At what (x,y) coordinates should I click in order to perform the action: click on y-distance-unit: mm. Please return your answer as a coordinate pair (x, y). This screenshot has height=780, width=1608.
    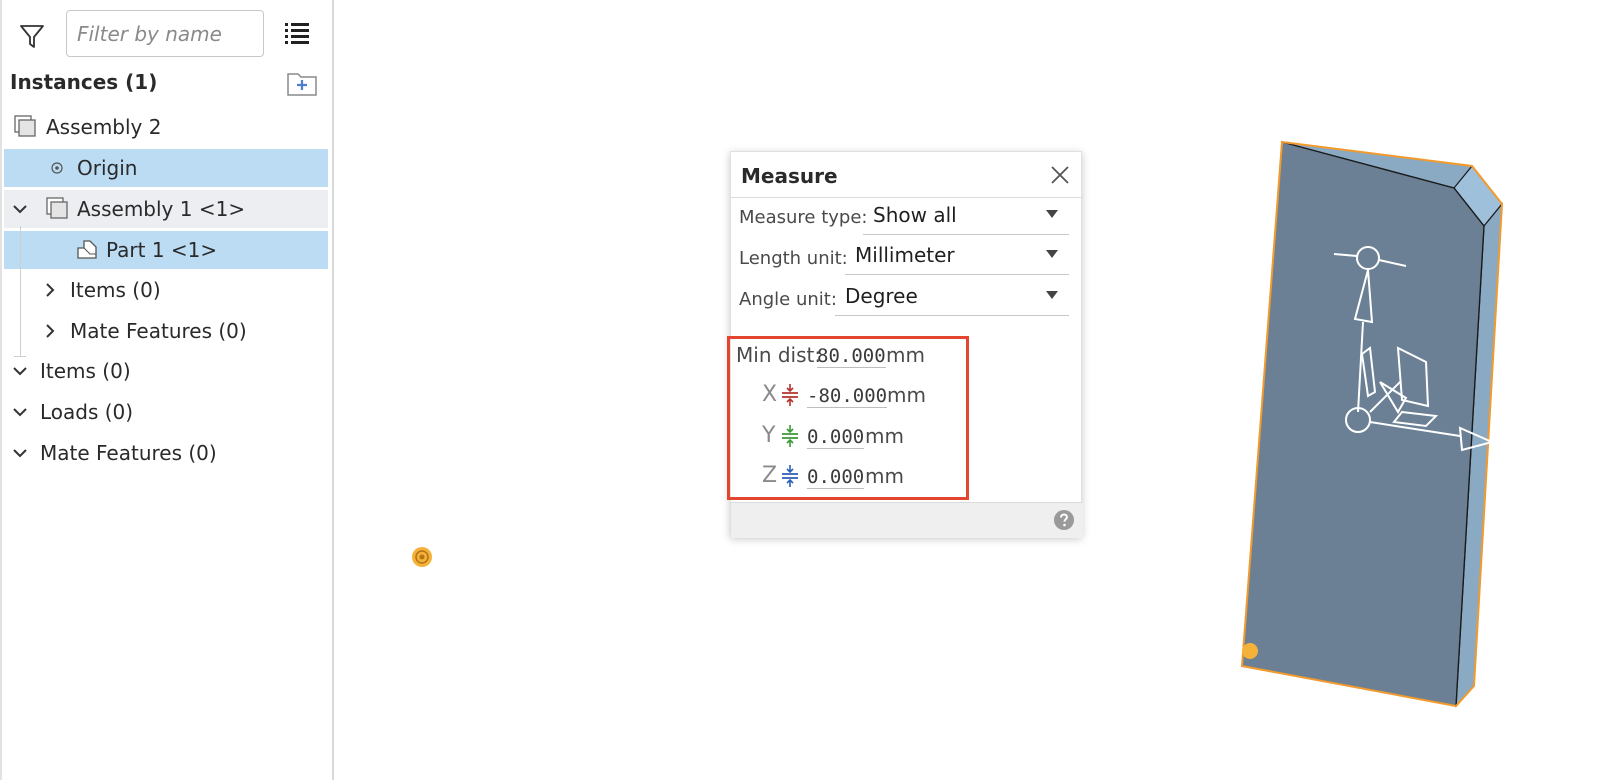
    Looking at the image, I should click on (884, 436).